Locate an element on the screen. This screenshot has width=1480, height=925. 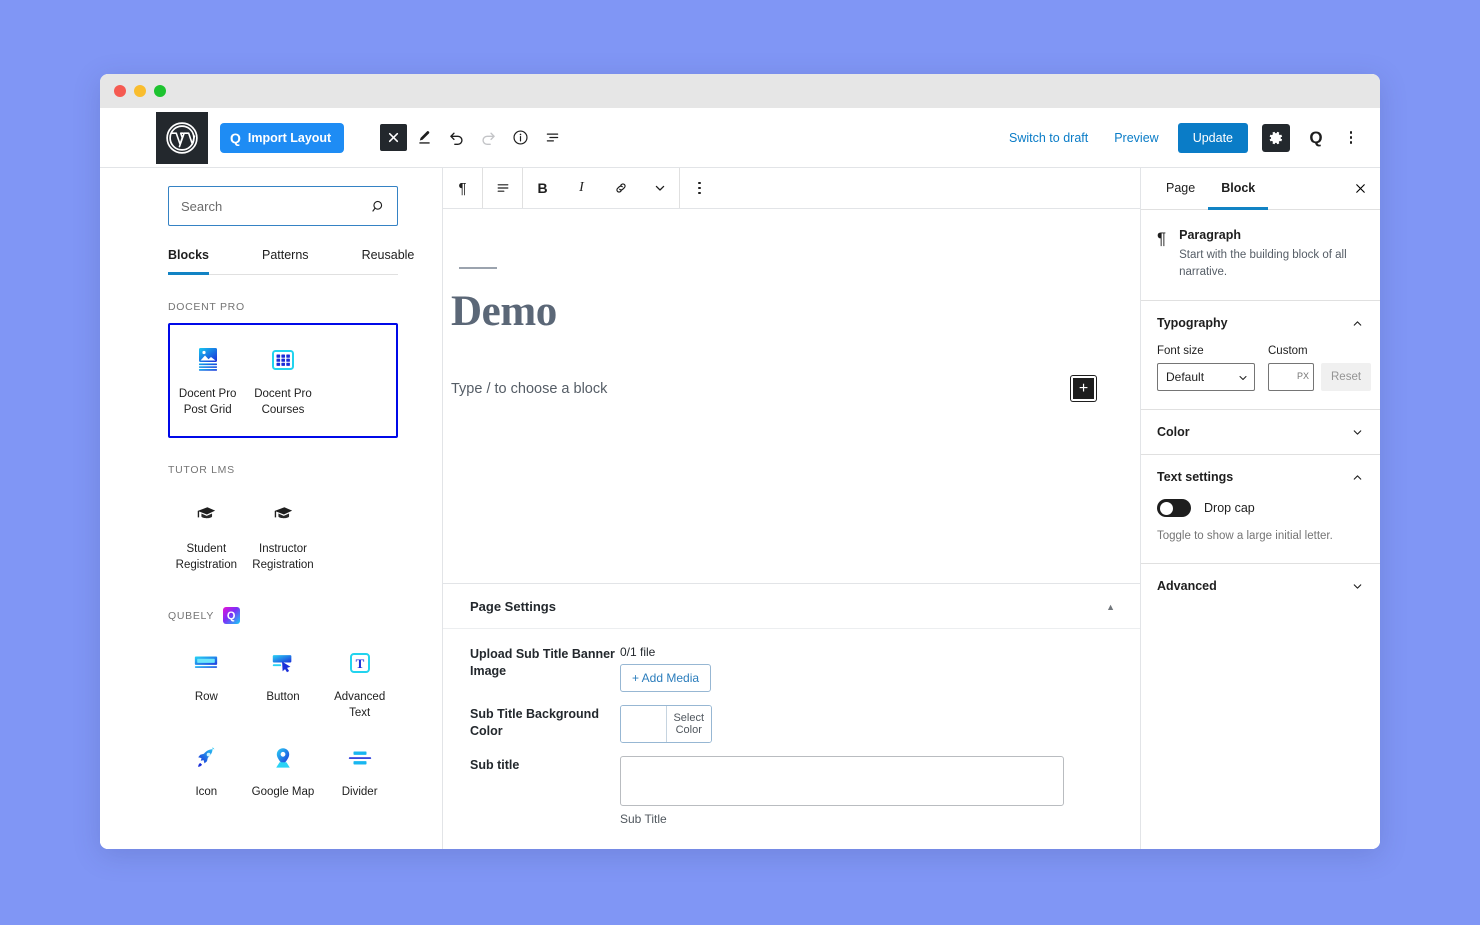
drop-cap-toggle is located at coordinates (1174, 508).